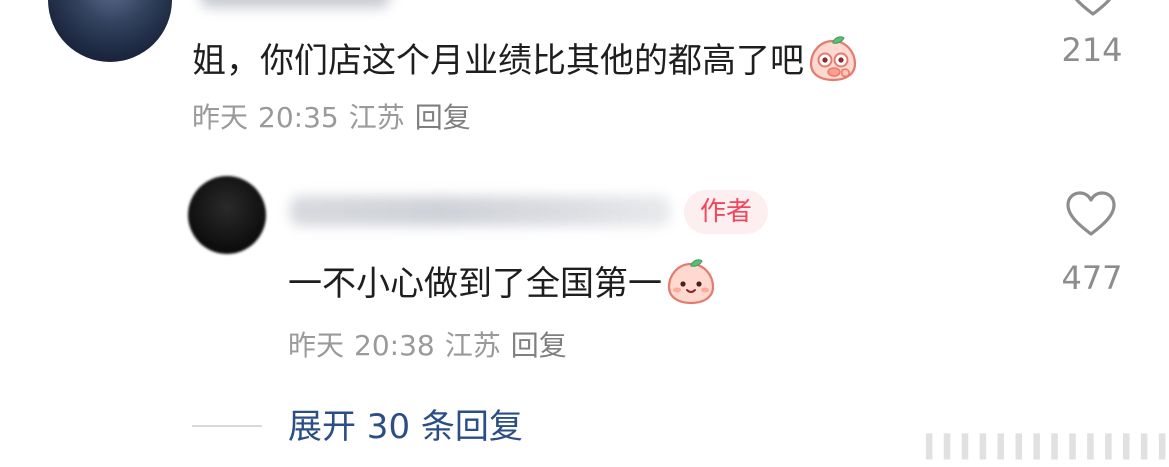 This screenshot has height=467, width=1169. I want to click on reply-text-content: 一不小心做到了全国第一, so click(475, 284).